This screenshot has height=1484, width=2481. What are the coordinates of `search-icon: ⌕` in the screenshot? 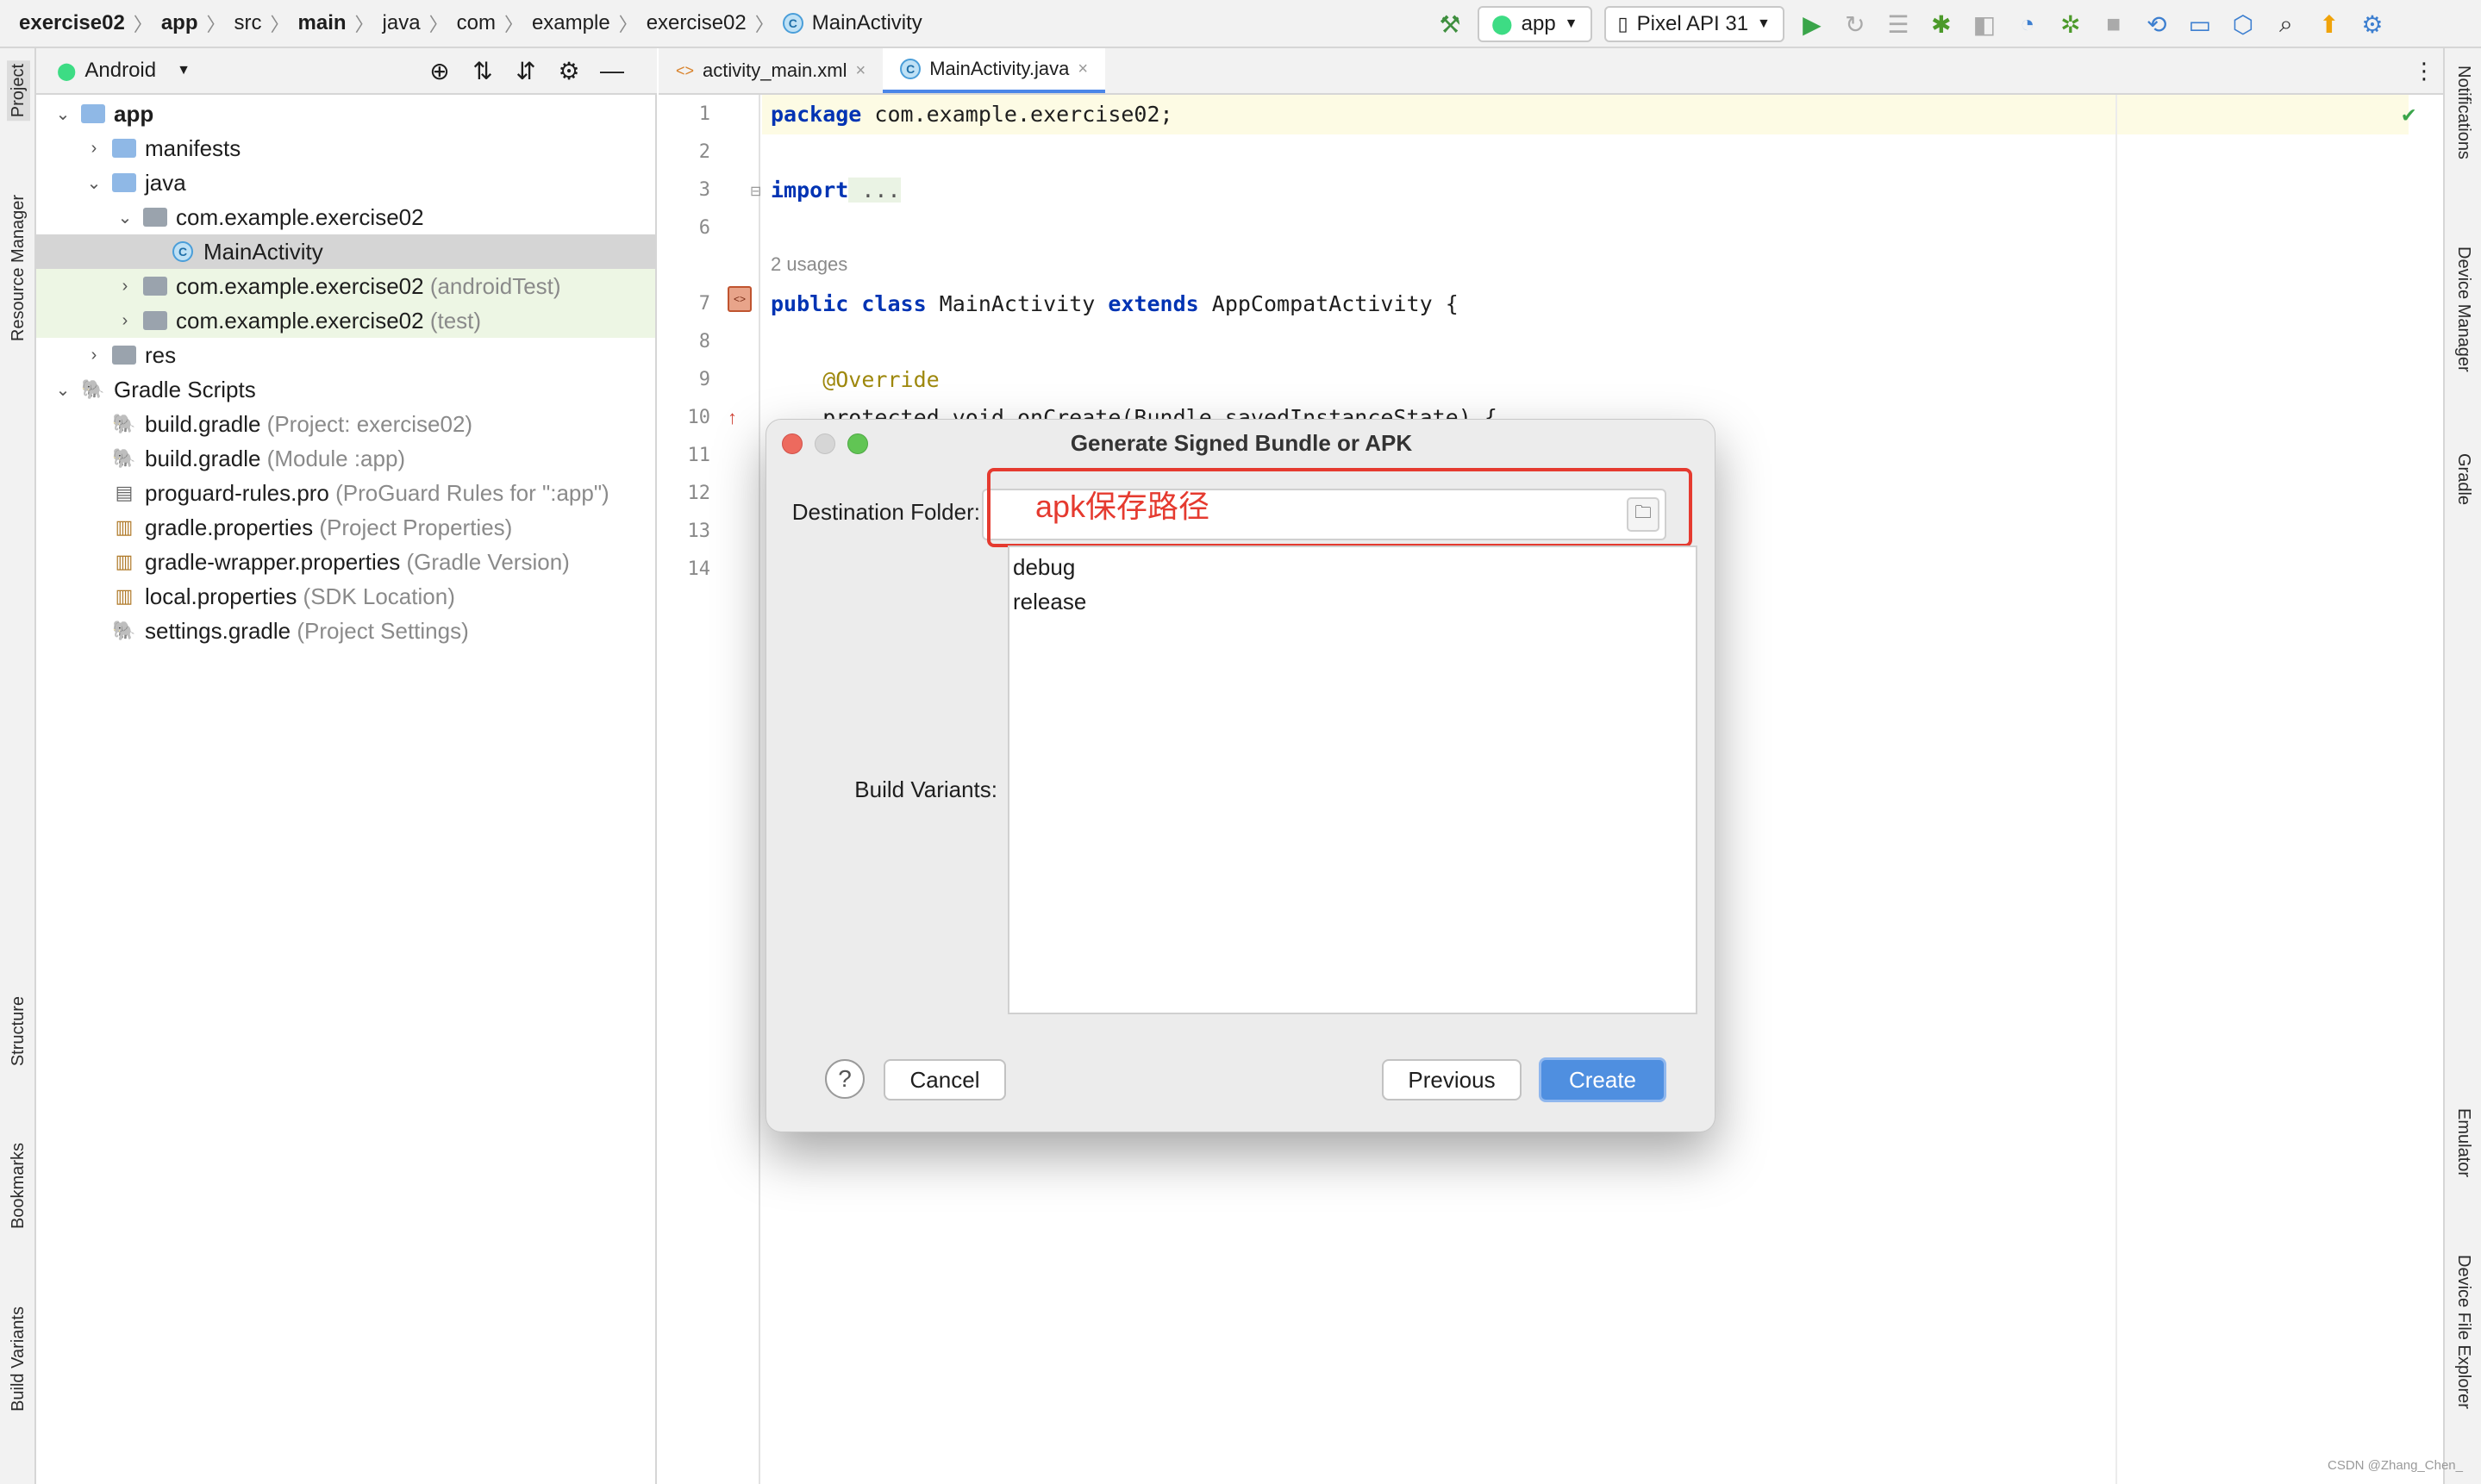 It's located at (2286, 24).